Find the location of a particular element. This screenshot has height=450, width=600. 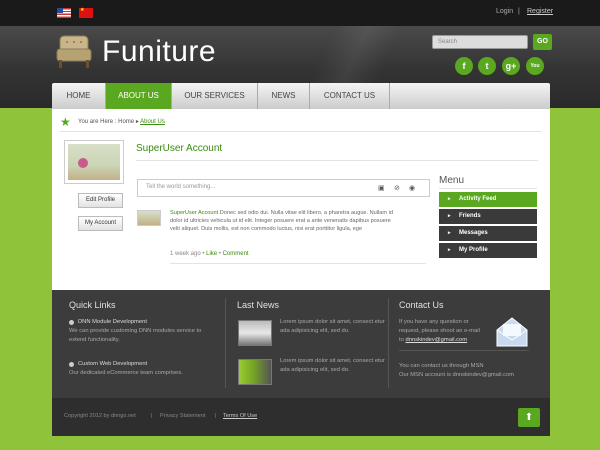

privacy-link: Privacy Statement is located at coordinates (182, 416).